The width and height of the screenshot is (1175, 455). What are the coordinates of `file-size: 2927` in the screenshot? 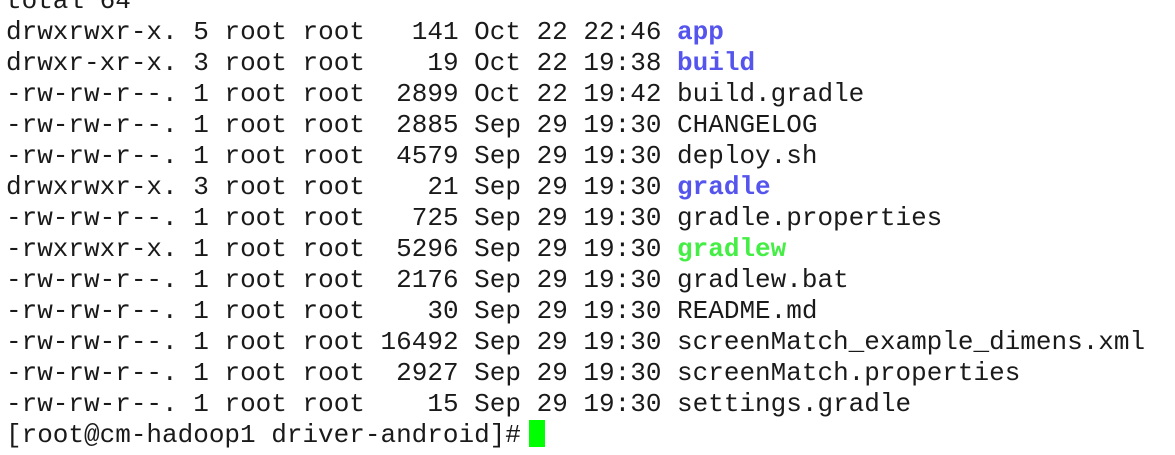 It's located at (427, 373).